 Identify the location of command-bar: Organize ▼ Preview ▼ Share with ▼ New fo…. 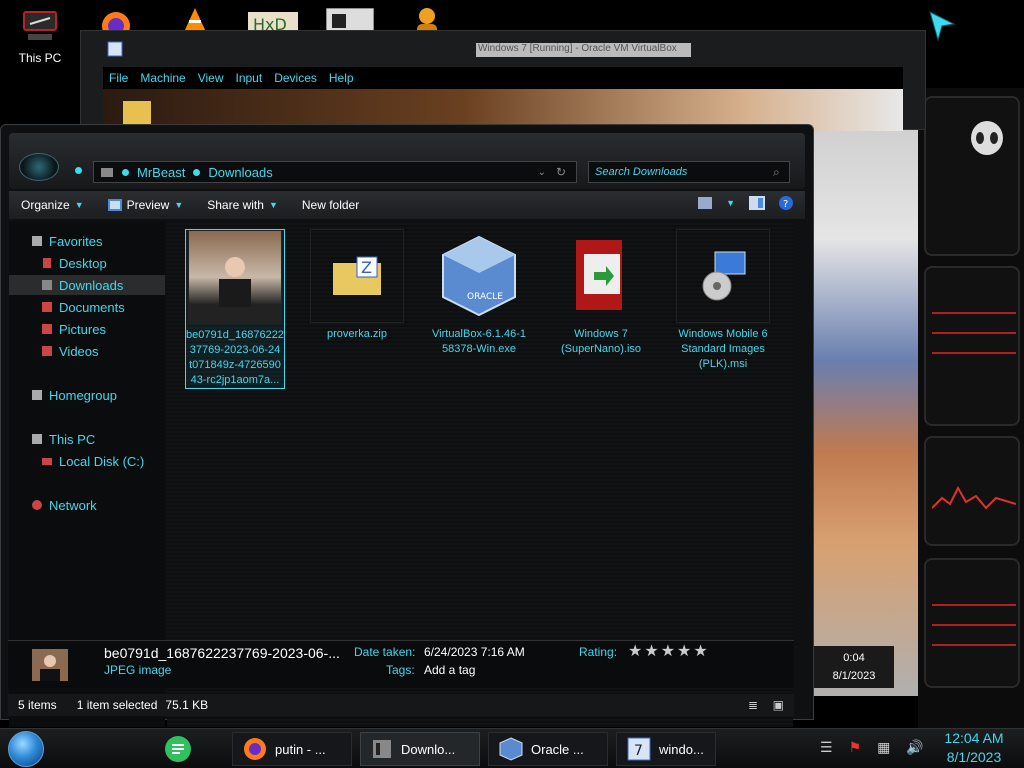
(407, 205).